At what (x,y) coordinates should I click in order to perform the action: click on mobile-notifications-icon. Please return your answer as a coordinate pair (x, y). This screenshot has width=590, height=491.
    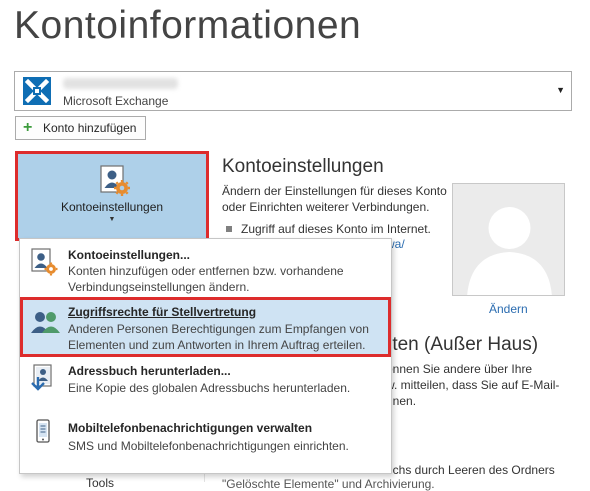
    Looking at the image, I should click on (44, 432).